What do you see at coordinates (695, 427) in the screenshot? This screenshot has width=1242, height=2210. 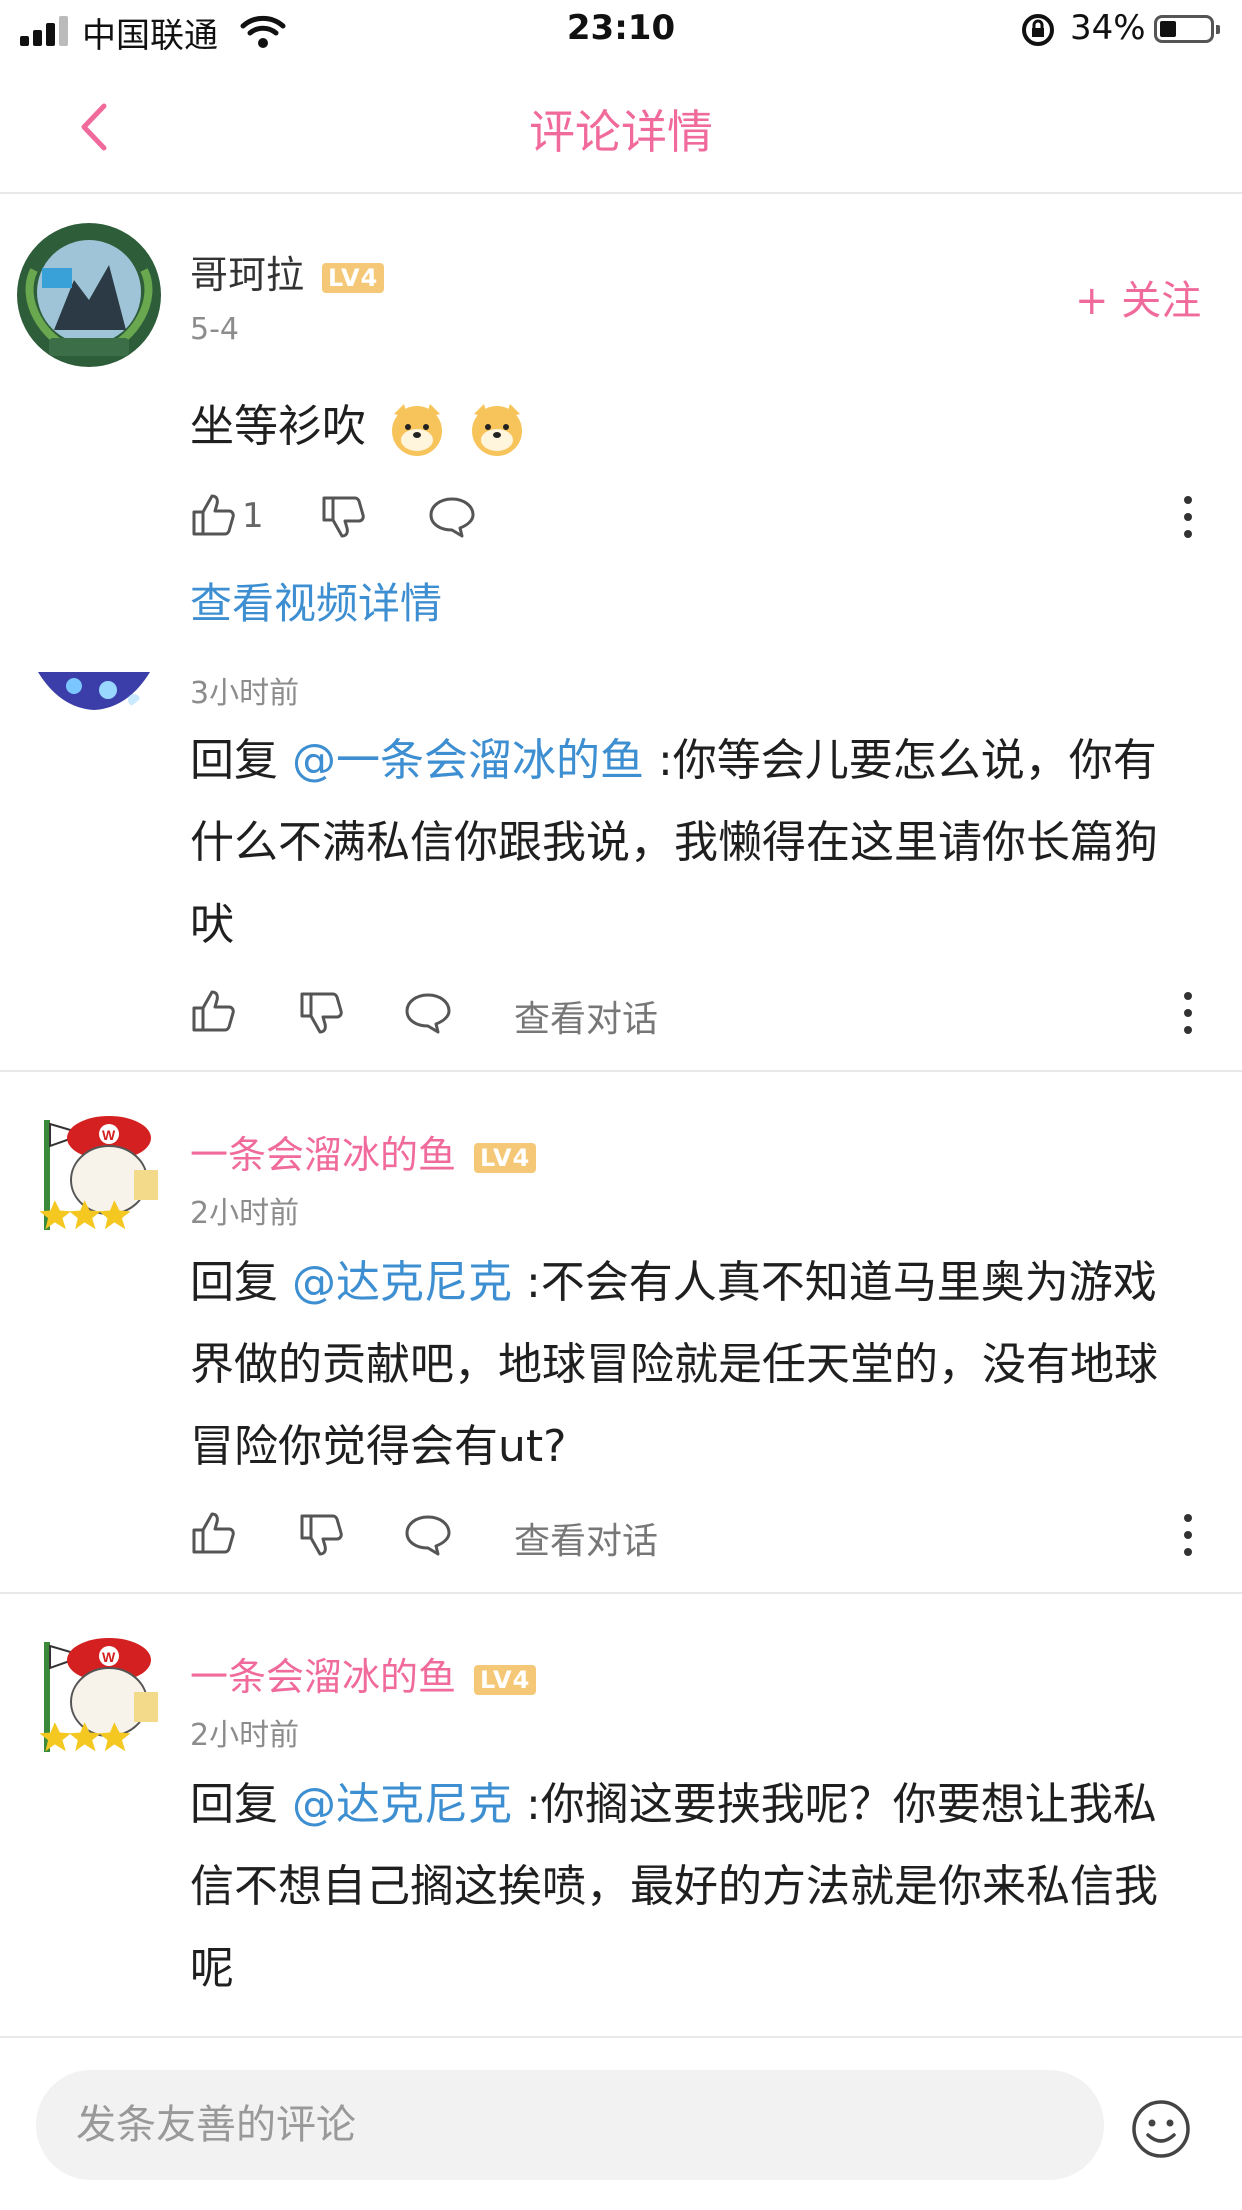 I see `comment-text: 坐等衫吹` at bounding box center [695, 427].